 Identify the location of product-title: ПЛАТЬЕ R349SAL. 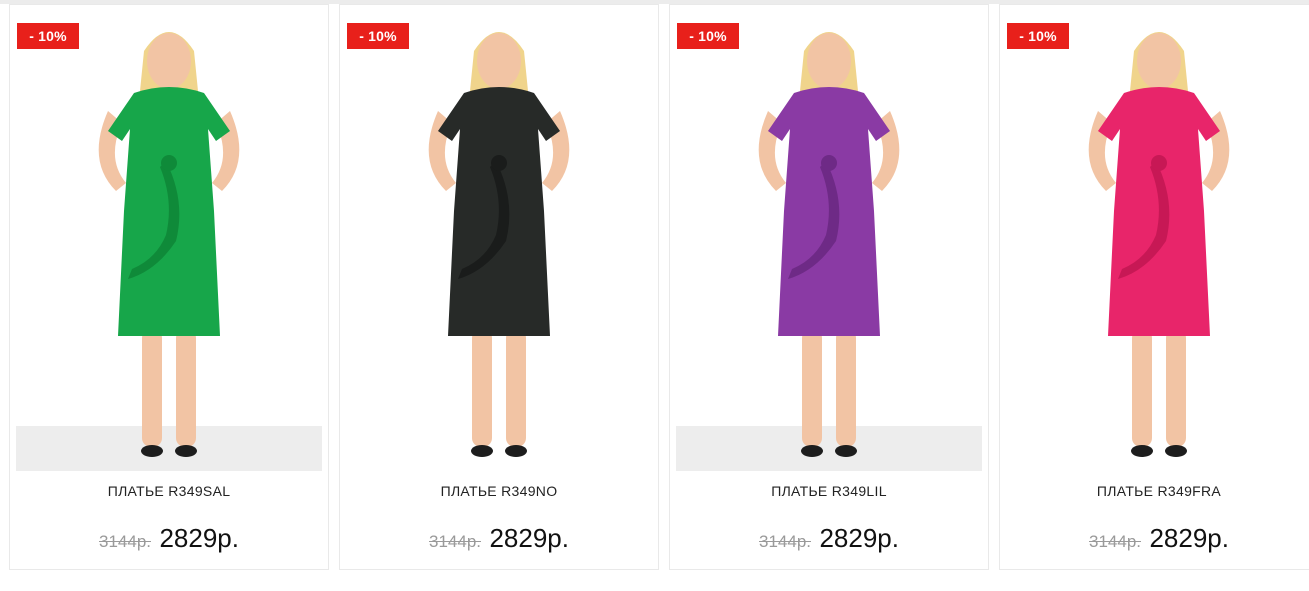
(169, 491).